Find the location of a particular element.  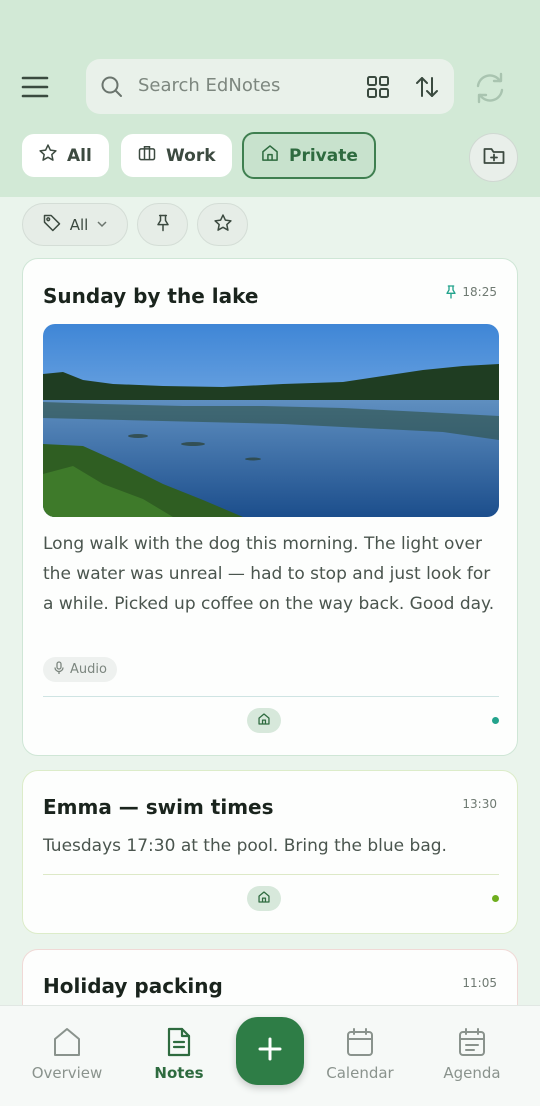

add-note-button is located at coordinates (270, 1051).